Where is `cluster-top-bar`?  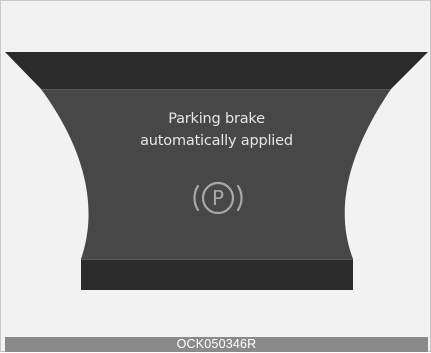
cluster-top-bar is located at coordinates (216, 70).